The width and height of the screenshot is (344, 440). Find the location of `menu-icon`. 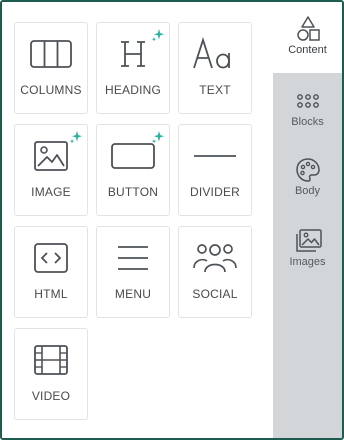

menu-icon is located at coordinates (133, 258).